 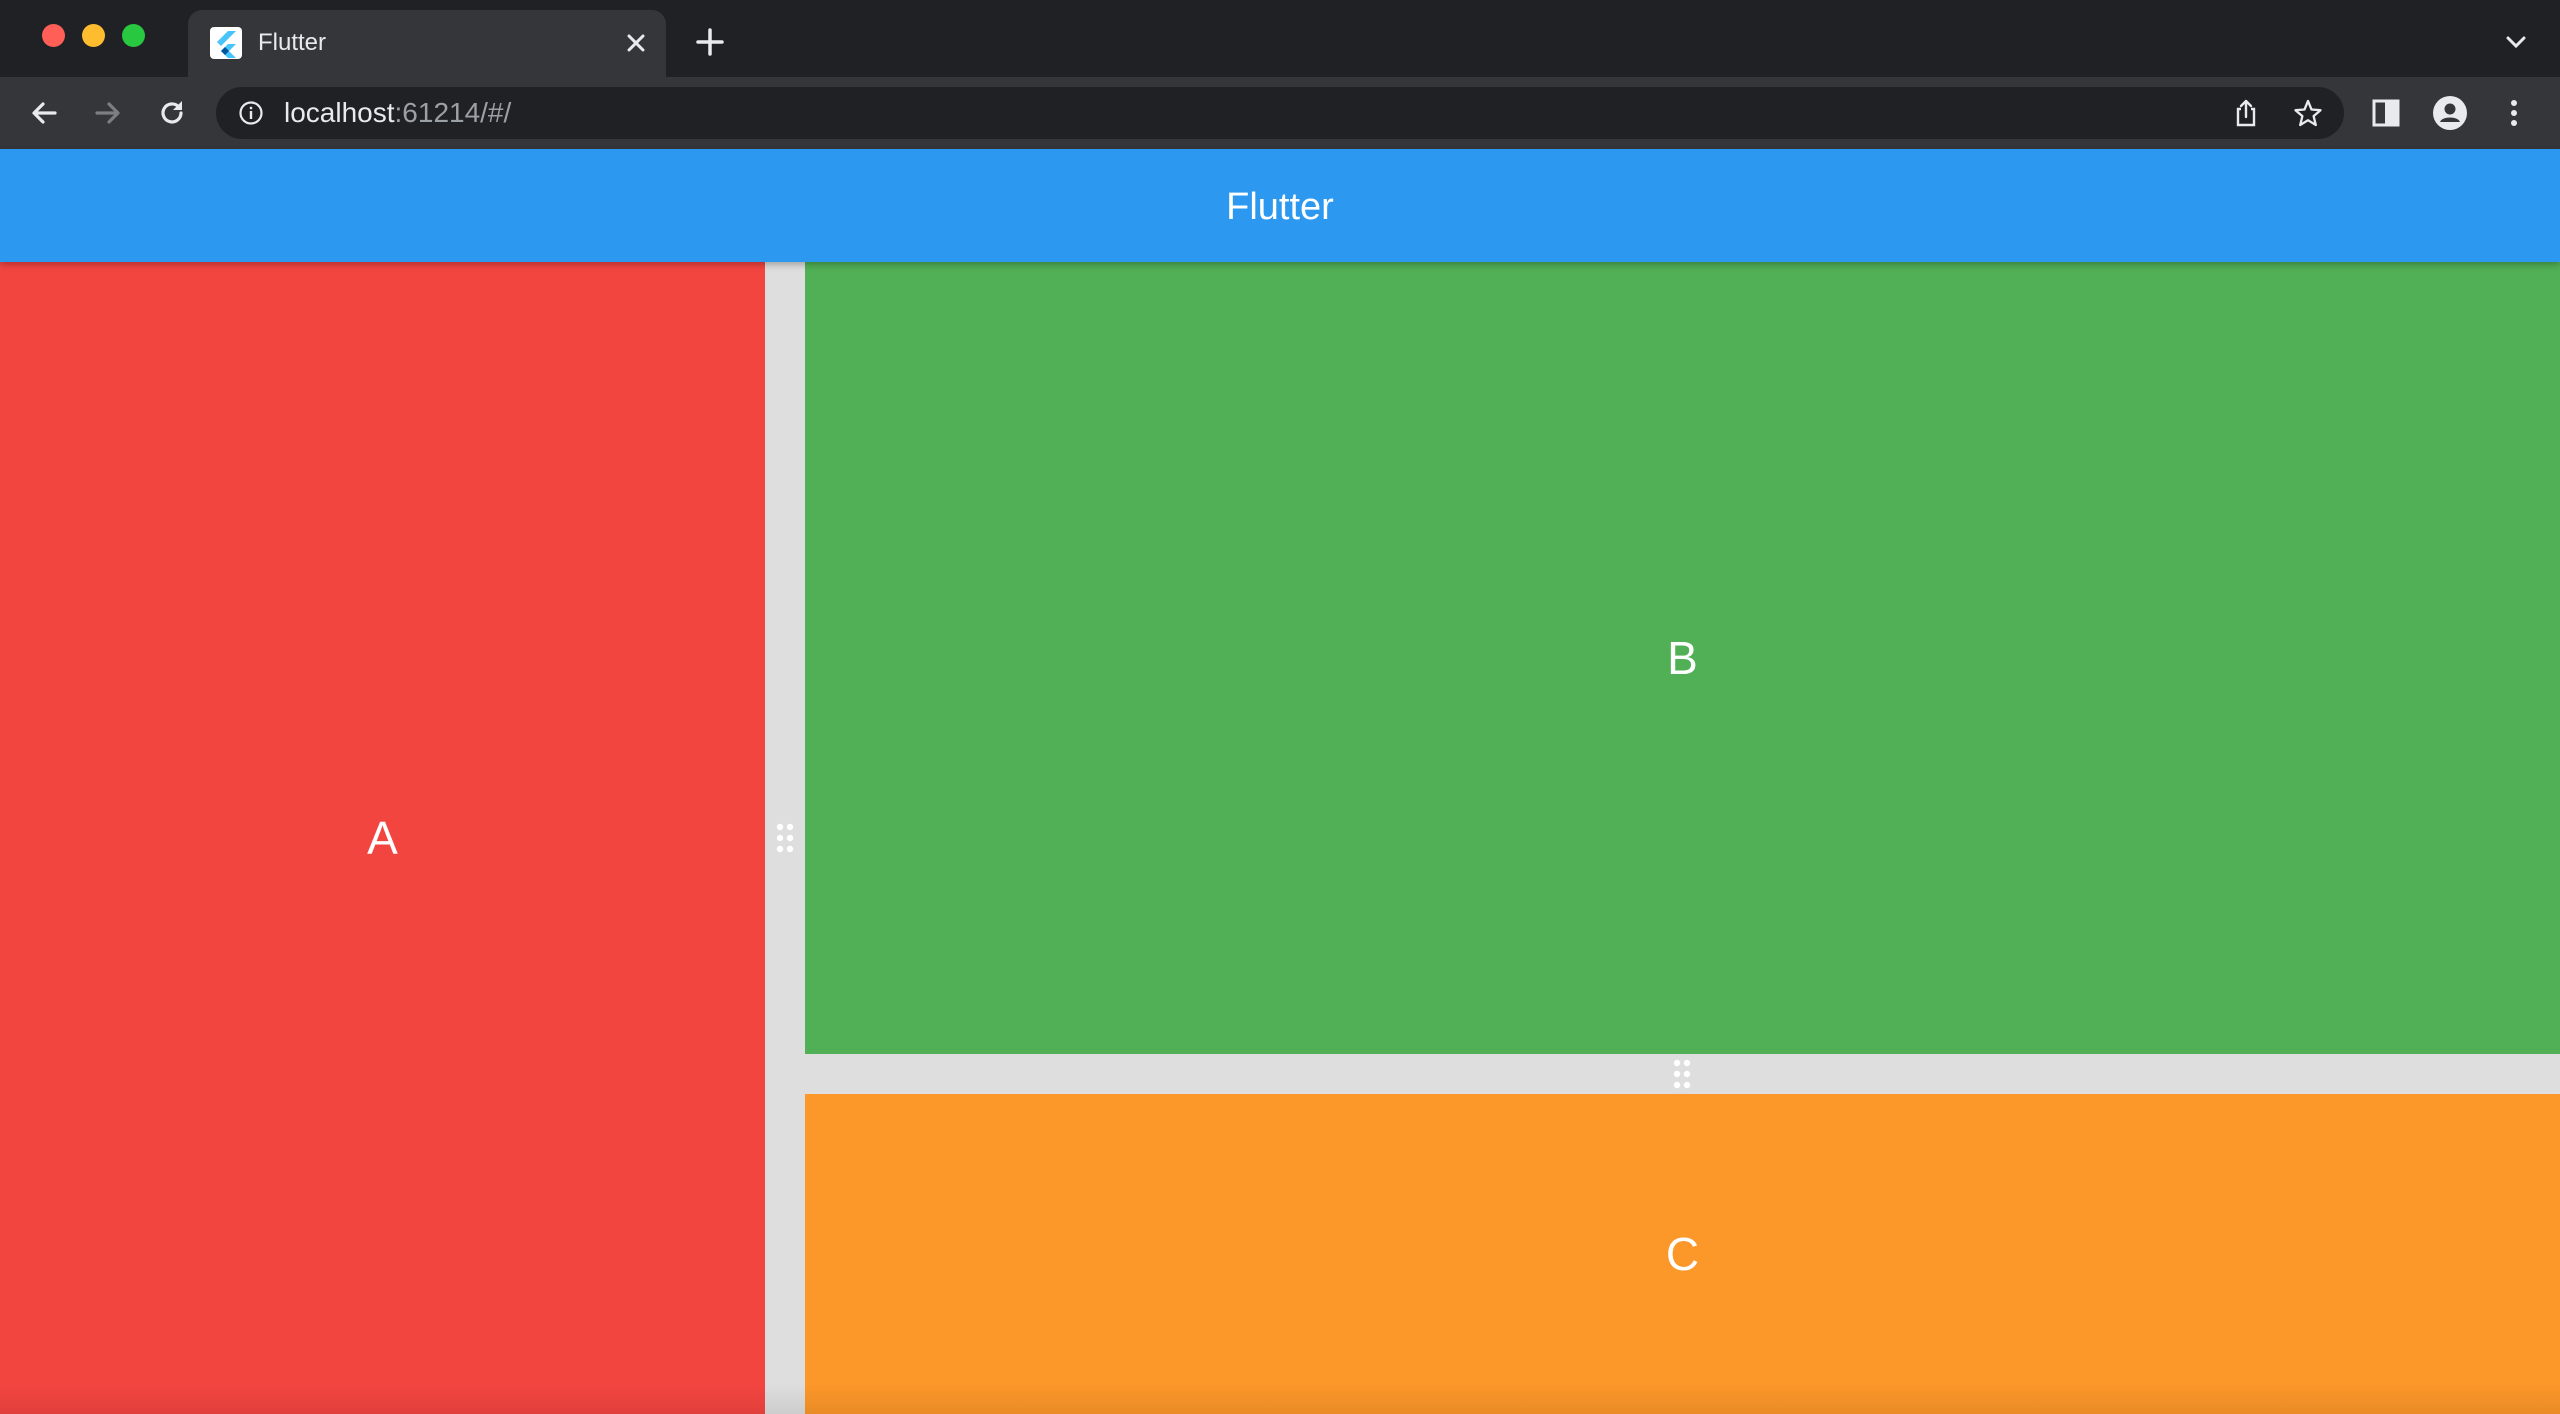 I want to click on tab-search-button, so click(x=2516, y=42).